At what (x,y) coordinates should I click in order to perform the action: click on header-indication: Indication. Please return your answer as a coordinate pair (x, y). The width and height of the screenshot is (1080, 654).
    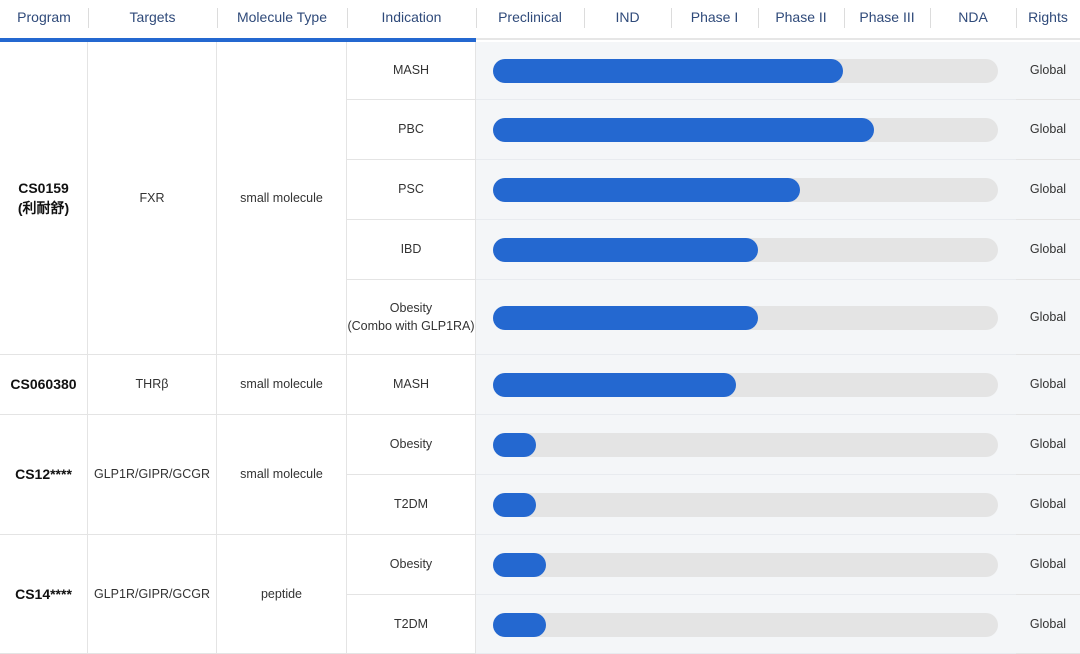
    Looking at the image, I should click on (411, 17).